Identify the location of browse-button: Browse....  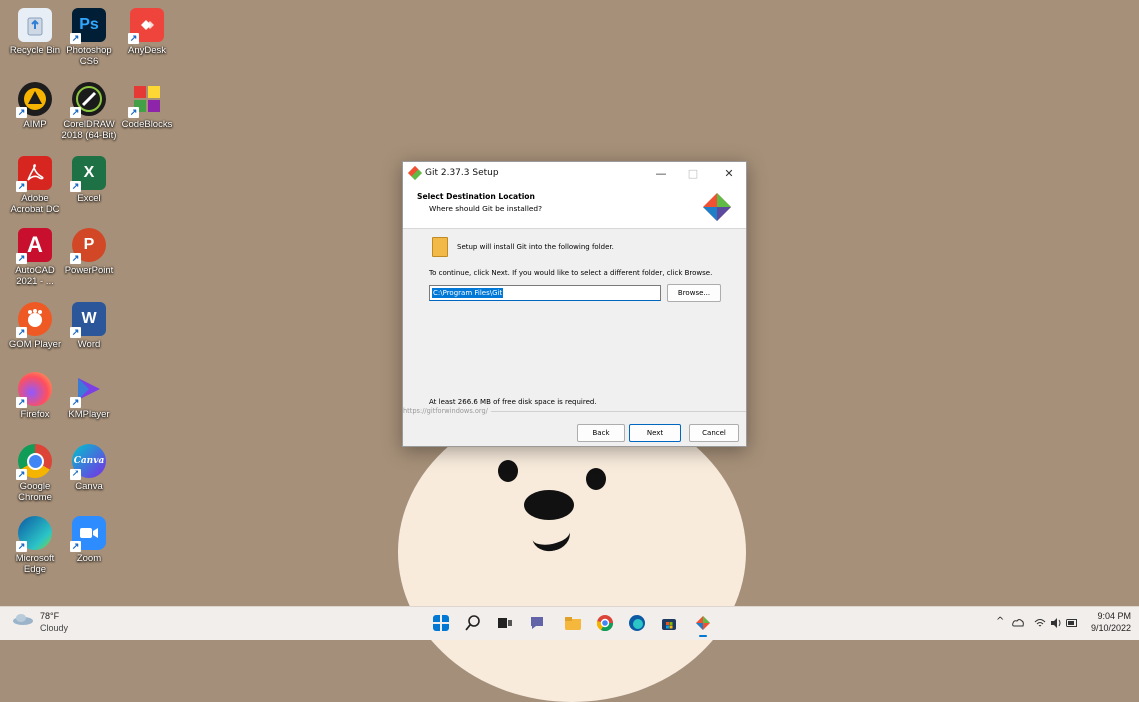
(694, 293).